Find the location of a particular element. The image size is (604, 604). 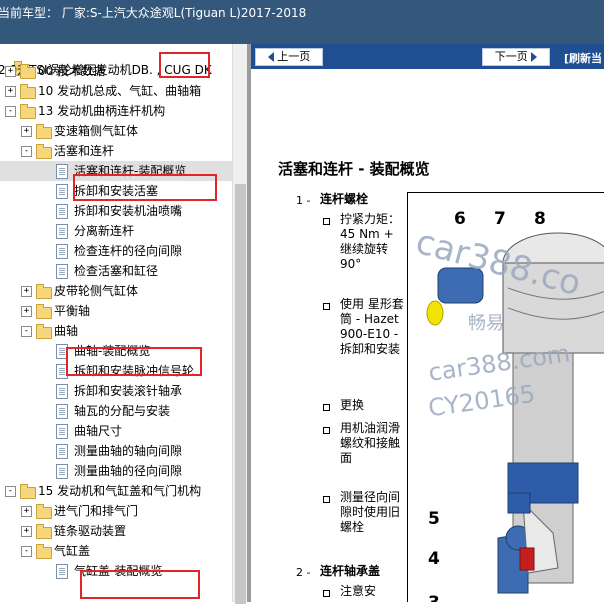

refresh-link: [刷新当 is located at coordinates (583, 58).